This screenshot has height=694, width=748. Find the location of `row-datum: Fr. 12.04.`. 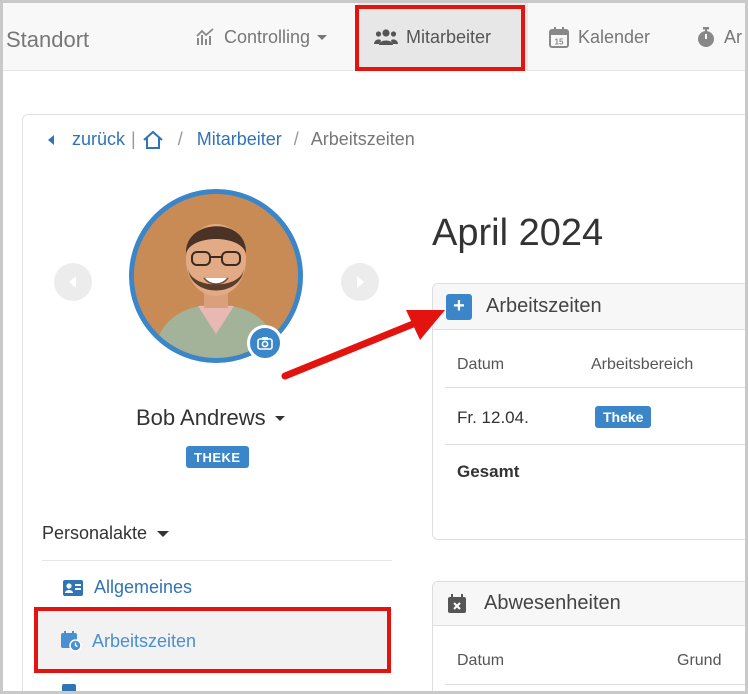

row-datum: Fr. 12.04. is located at coordinates (493, 417).